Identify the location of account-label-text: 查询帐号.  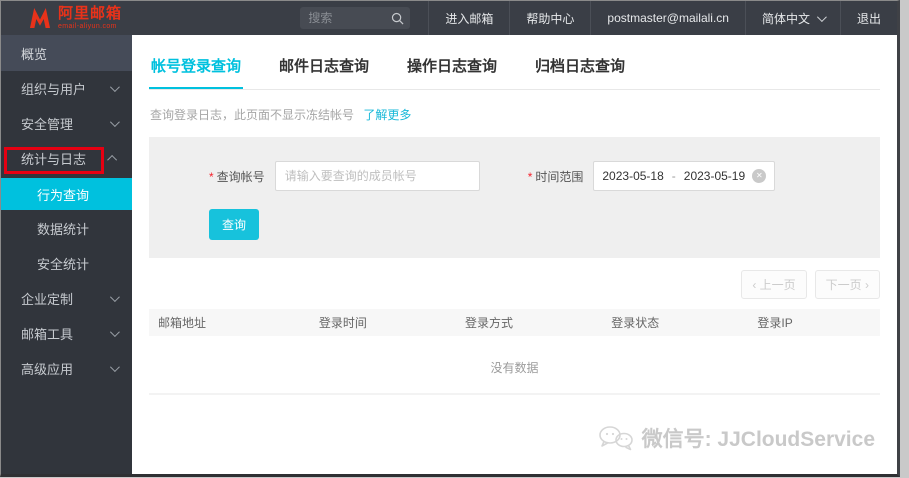
(240, 176).